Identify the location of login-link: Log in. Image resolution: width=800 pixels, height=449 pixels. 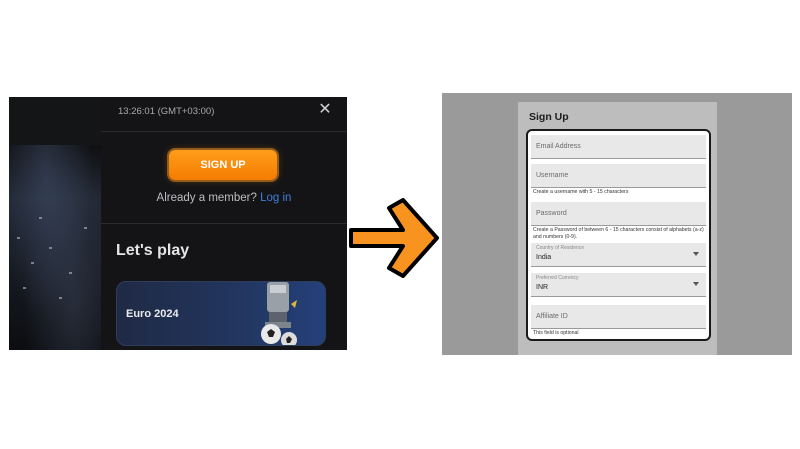
(275, 198).